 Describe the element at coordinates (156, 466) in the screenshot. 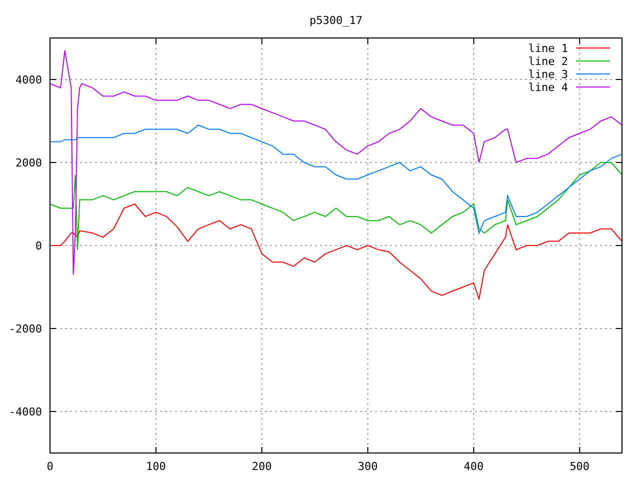

I see `x-tick-label: 100` at that location.